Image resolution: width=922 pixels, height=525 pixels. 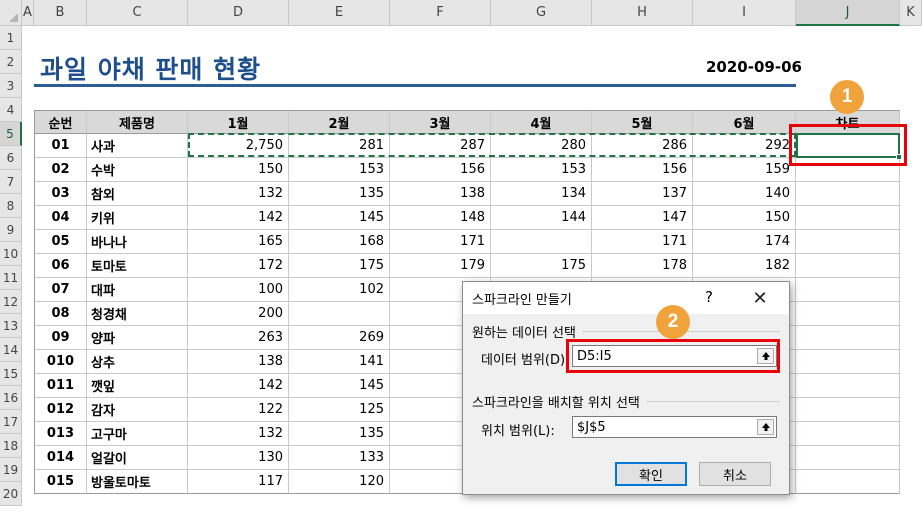 I want to click on column-header-i: I, so click(x=744, y=13).